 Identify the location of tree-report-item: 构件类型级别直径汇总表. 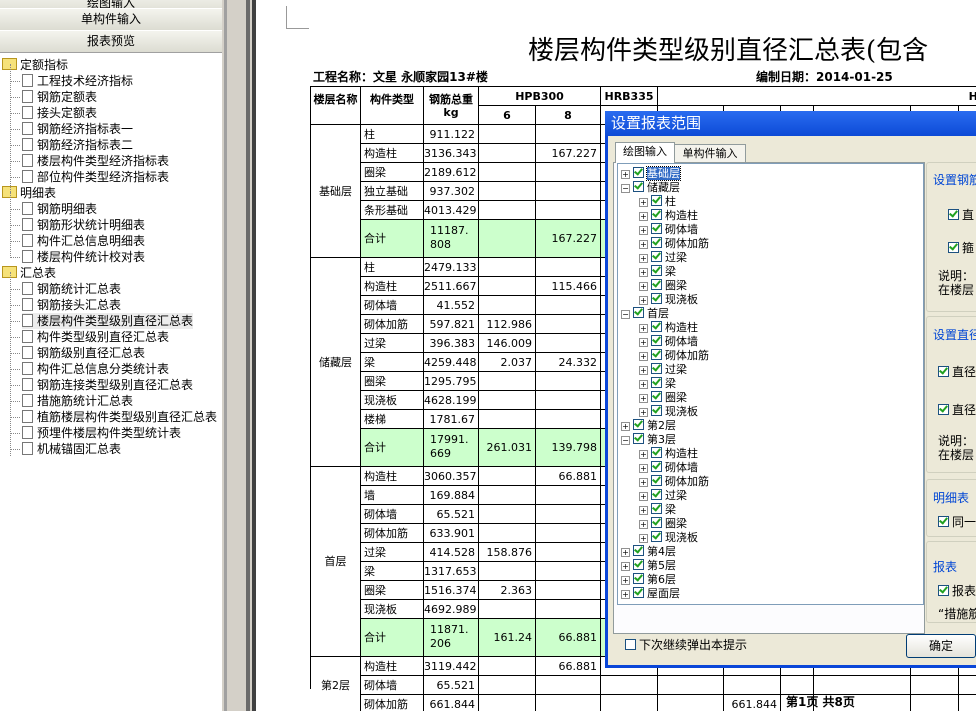
(95, 337).